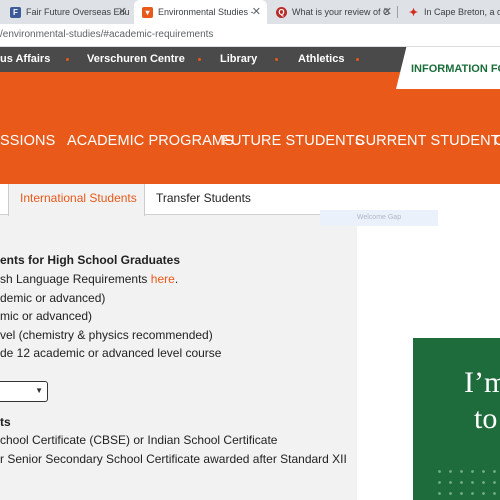 This screenshot has height=500, width=500. I want to click on browser-tab-environmental: ▾ Environmental Studies - ✕, so click(200, 12).